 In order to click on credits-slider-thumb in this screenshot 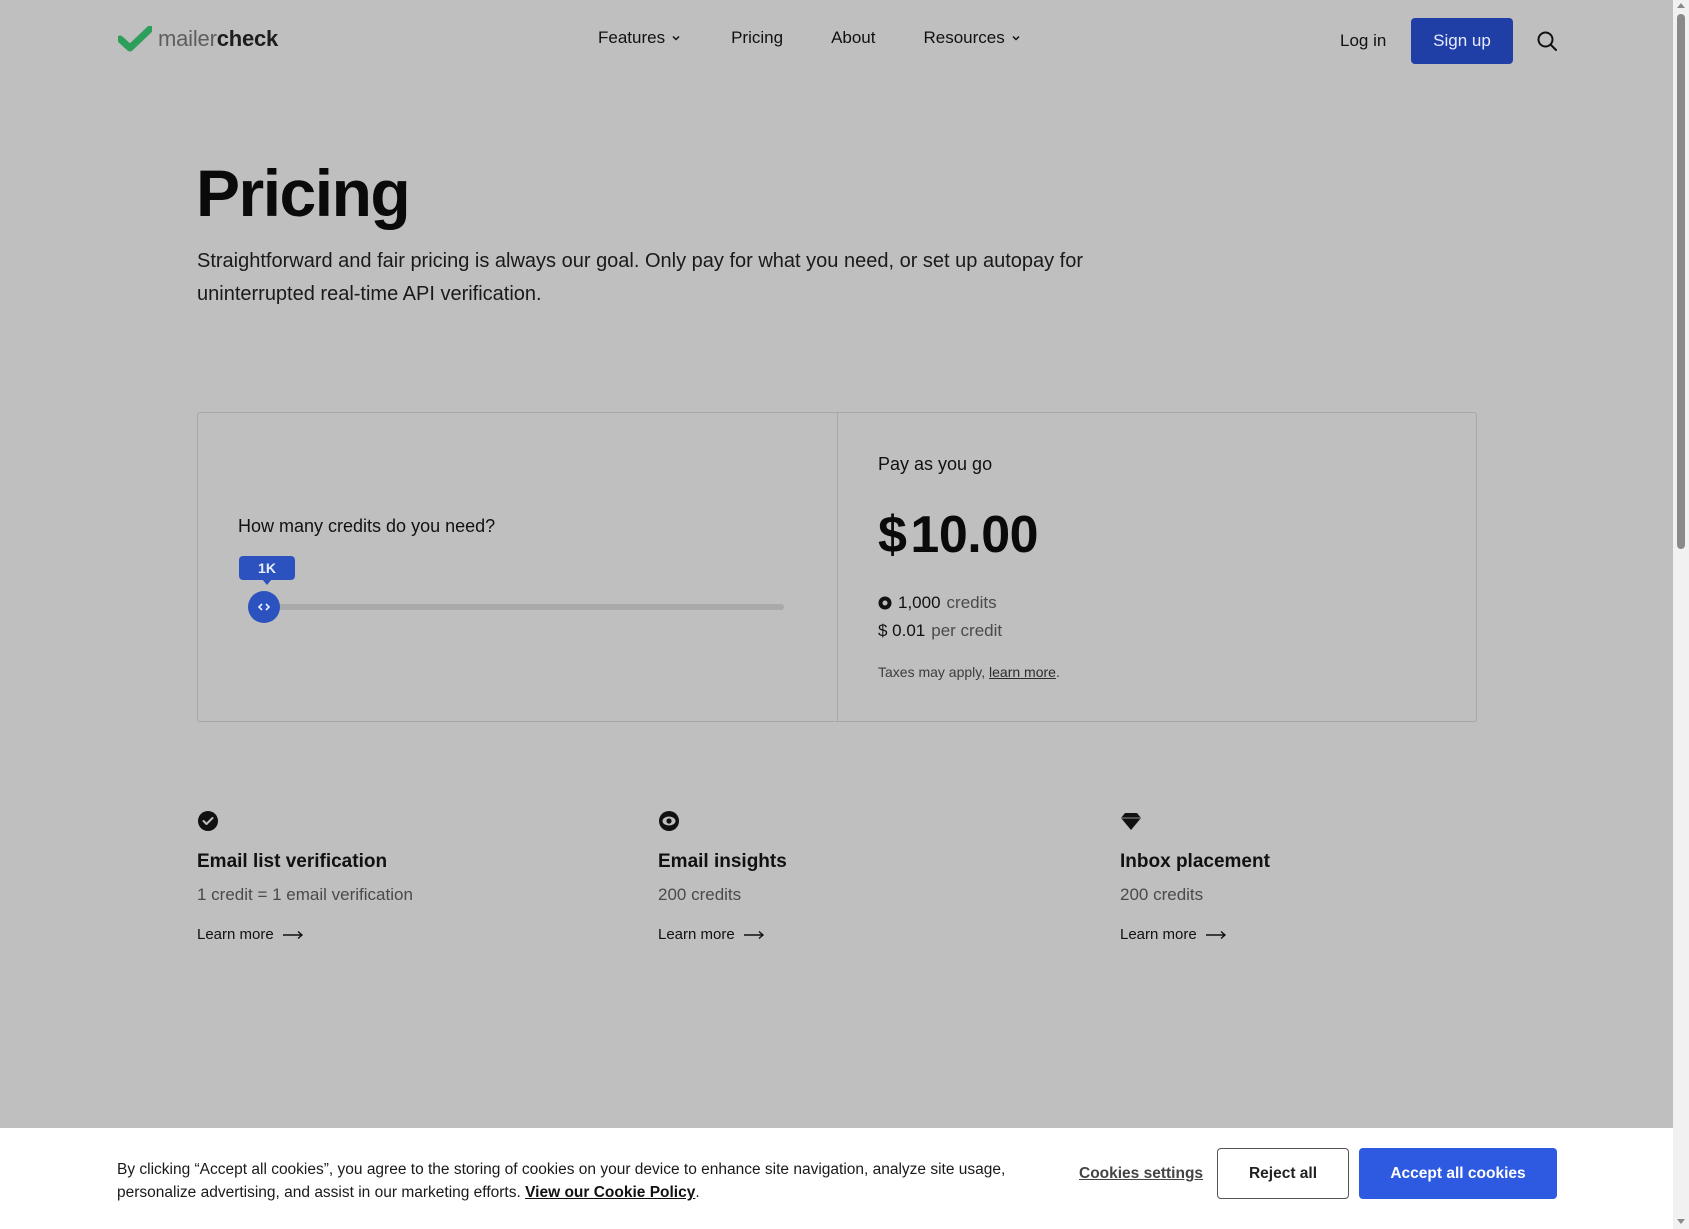, I will do `click(264, 607)`.